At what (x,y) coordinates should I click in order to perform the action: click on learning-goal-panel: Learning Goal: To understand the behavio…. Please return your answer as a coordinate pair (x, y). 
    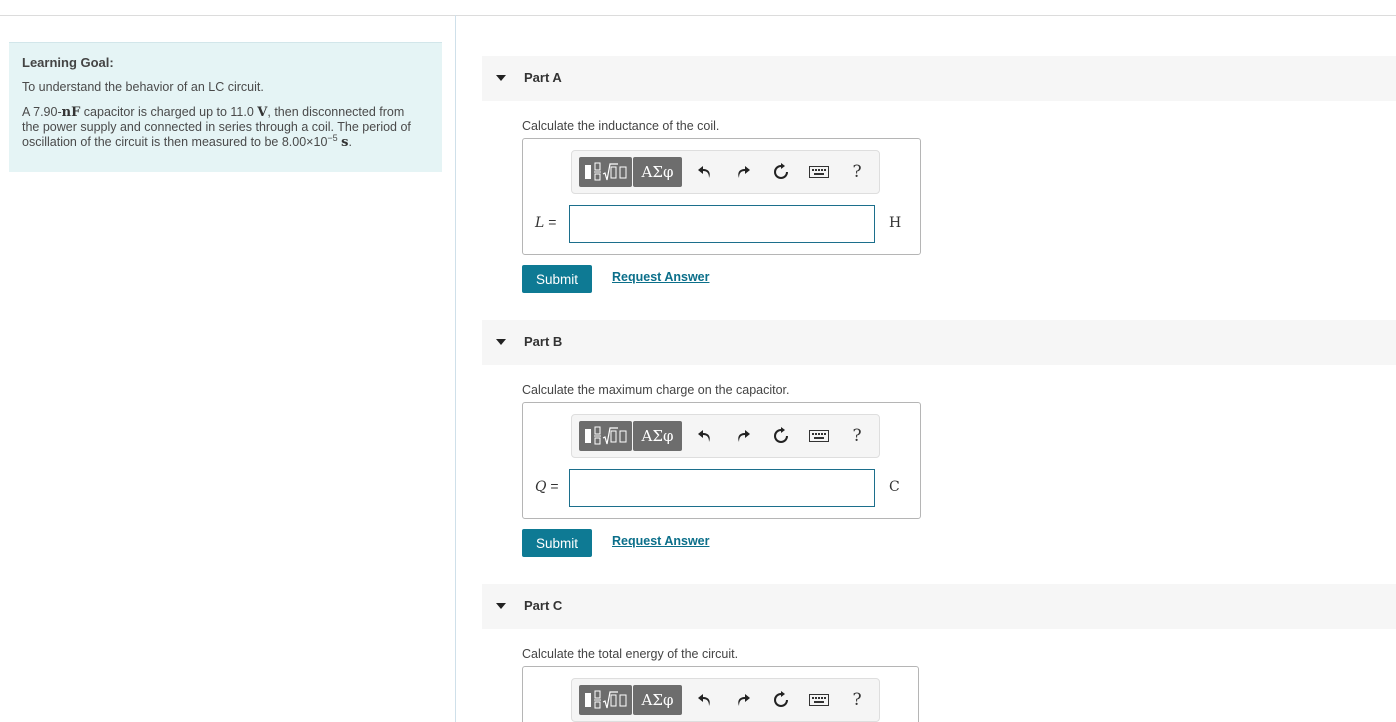
    Looking at the image, I should click on (225, 107).